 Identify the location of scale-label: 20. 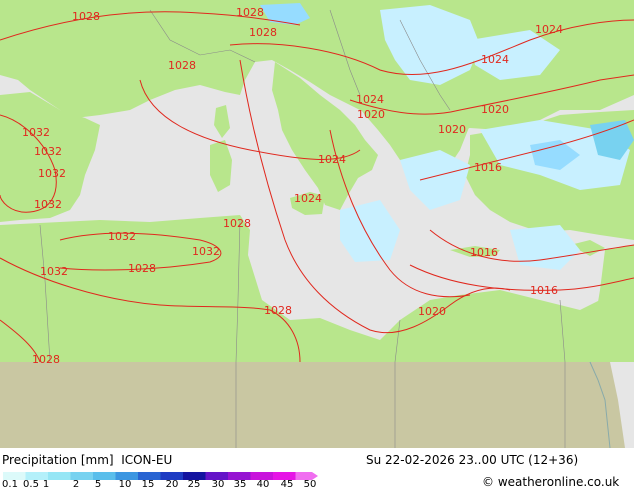
(172, 484).